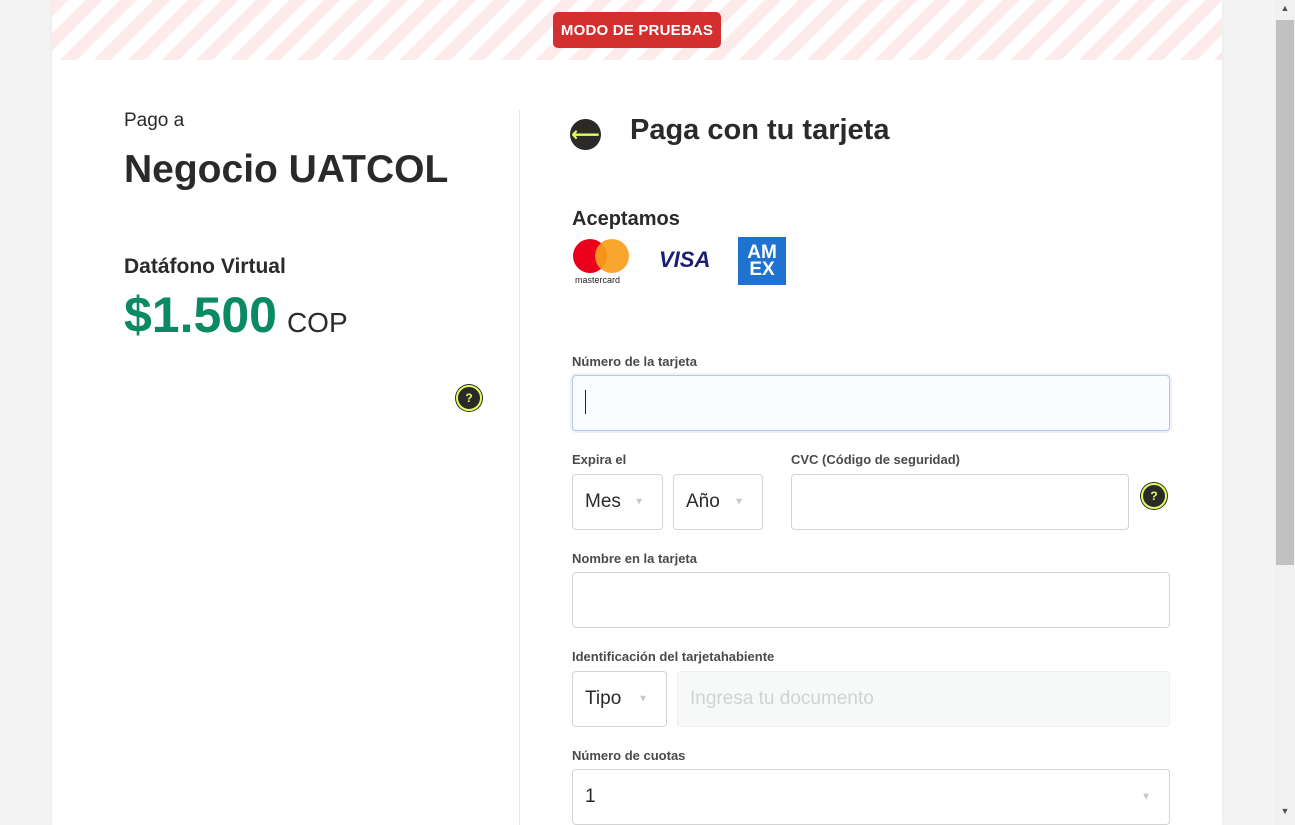 This screenshot has width=1295, height=825. What do you see at coordinates (585, 134) in the screenshot?
I see `back-arrow-icon: ⟵` at bounding box center [585, 134].